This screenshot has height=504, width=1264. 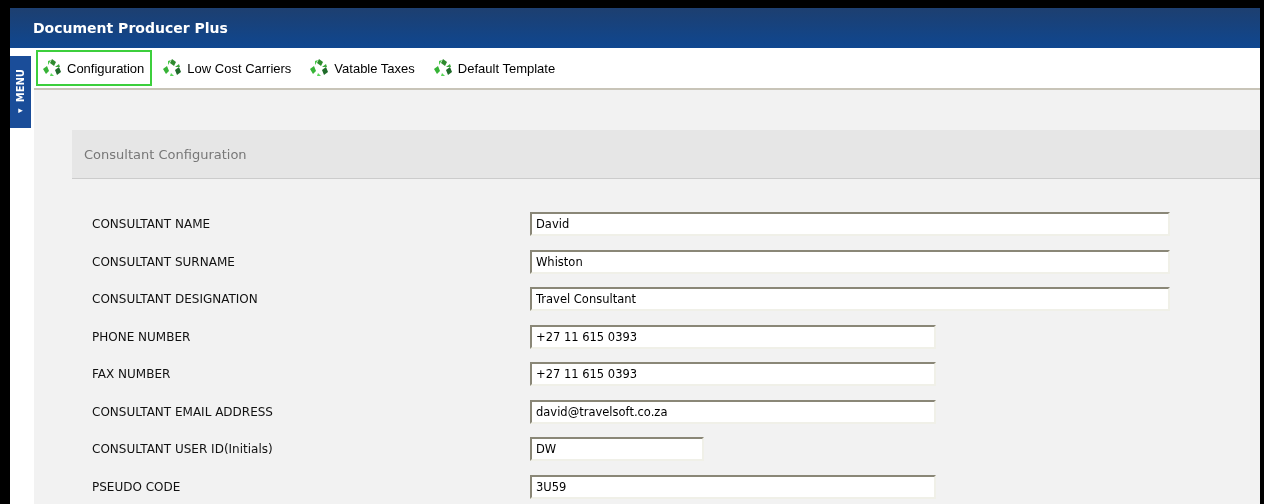 I want to click on section-title: Consultant Configuration, so click(x=165, y=154).